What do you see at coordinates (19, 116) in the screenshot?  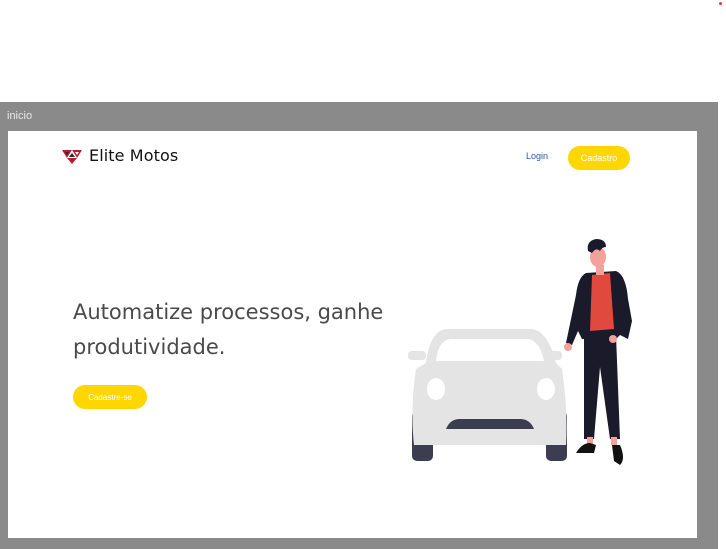 I see `frame-label: inicio` at bounding box center [19, 116].